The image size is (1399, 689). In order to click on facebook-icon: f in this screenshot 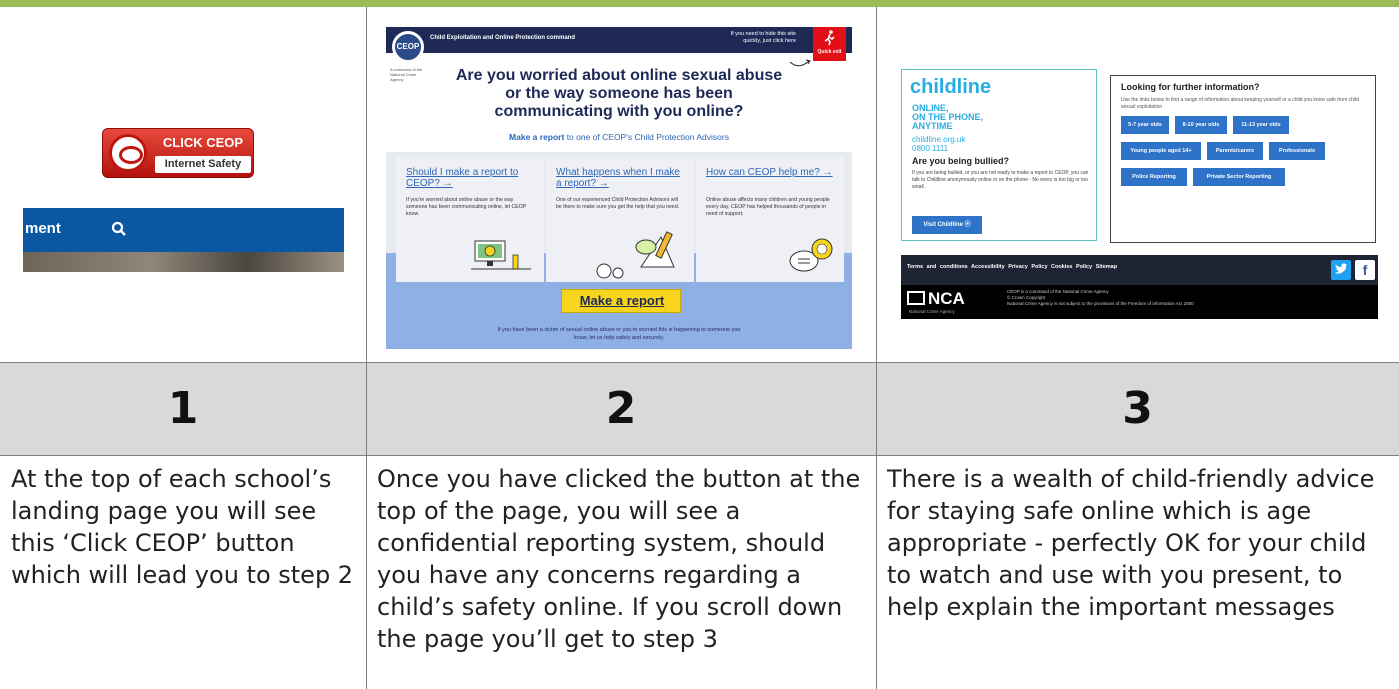, I will do `click(1365, 270)`.